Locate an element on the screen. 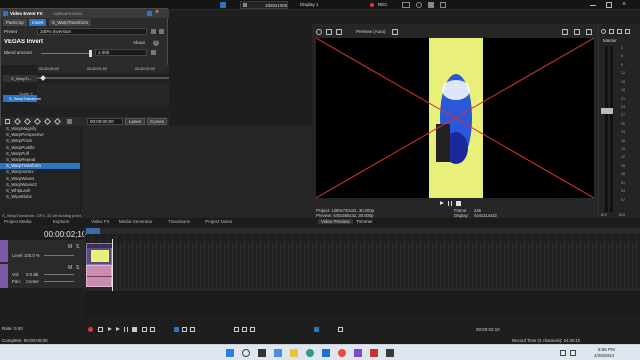 This screenshot has height=360, width=640. loop-region is located at coordinates (93, 231).